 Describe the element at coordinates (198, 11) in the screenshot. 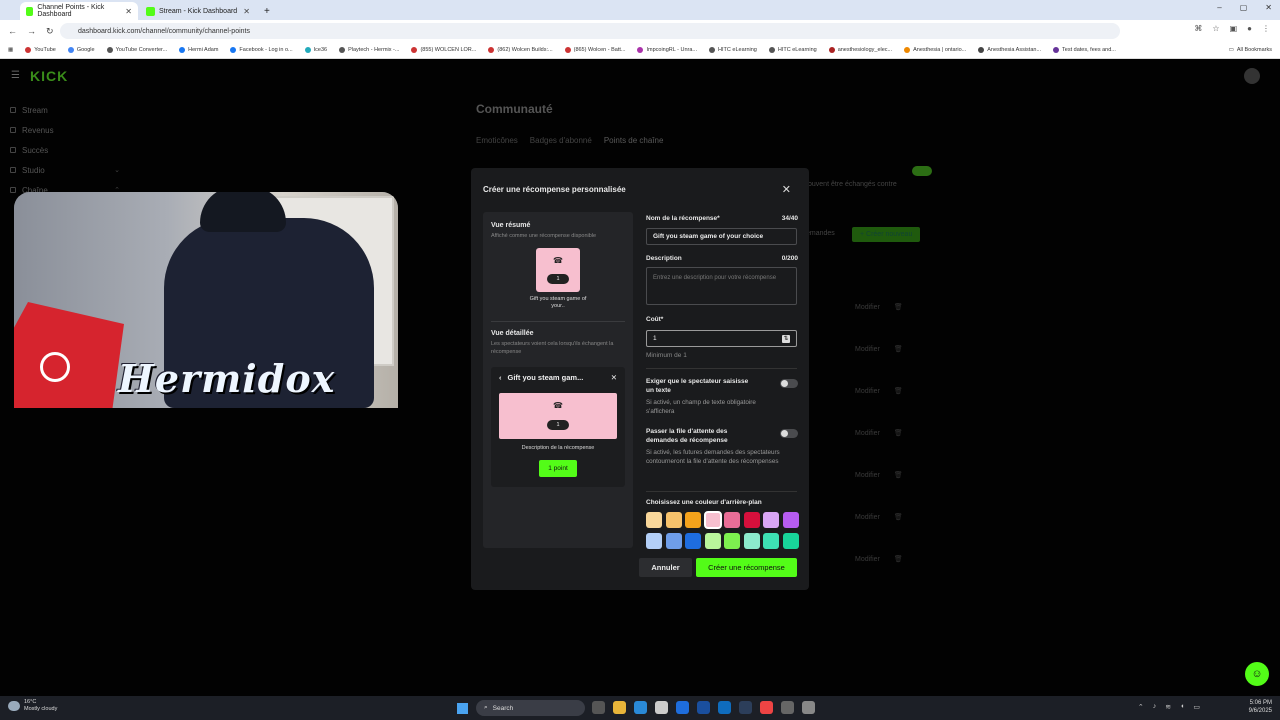

I see `tab-stream: Stream - Kick Dashboard ✕` at that location.